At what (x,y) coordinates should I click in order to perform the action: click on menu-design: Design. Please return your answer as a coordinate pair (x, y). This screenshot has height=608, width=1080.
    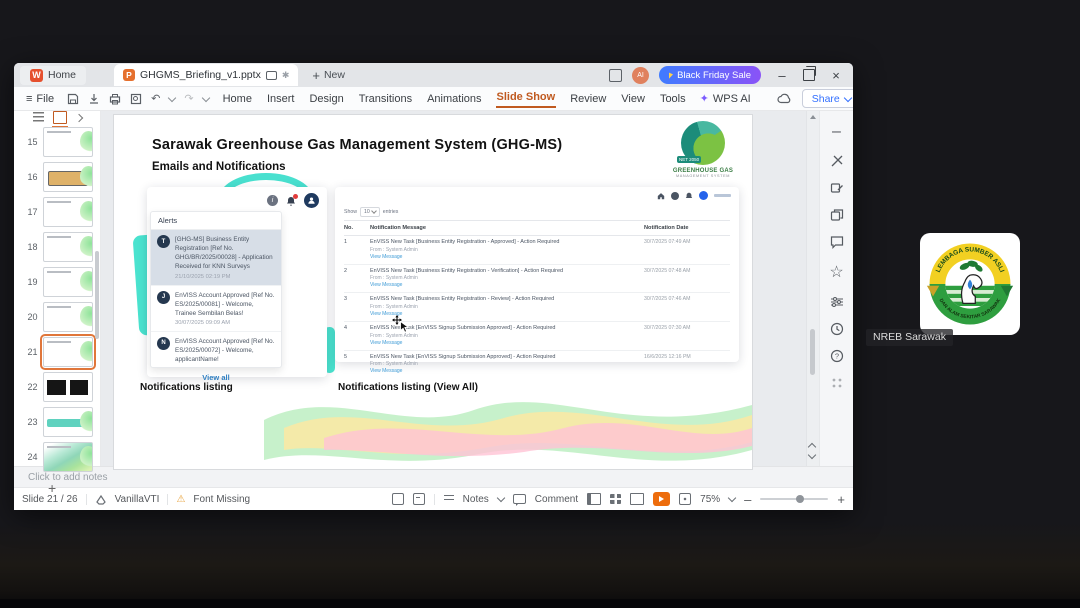
    Looking at the image, I should click on (326, 99).